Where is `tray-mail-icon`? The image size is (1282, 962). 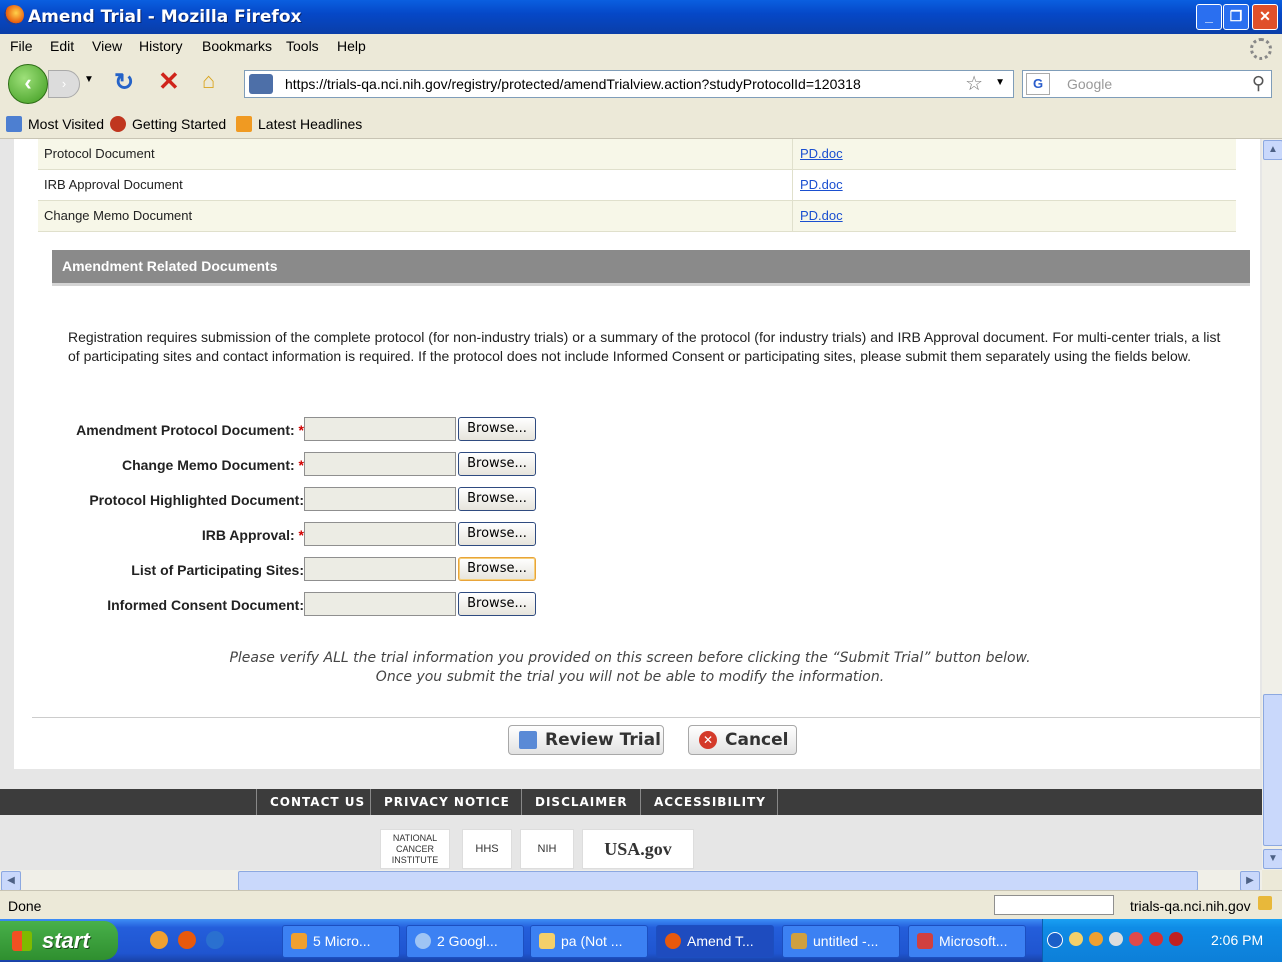 tray-mail-icon is located at coordinates (1076, 939).